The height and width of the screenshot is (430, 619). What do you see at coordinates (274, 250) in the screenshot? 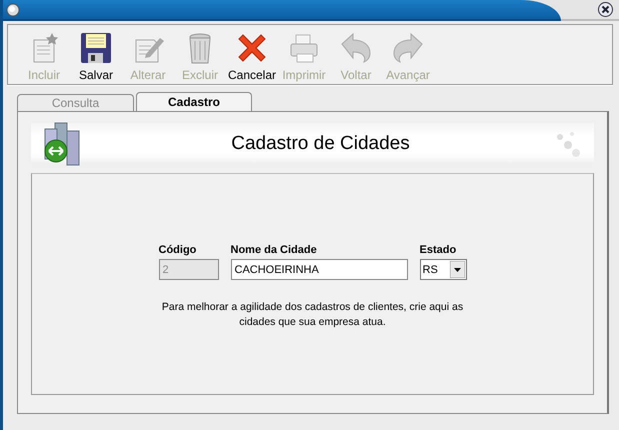
I see `field-label: Nome da Cidade` at bounding box center [274, 250].